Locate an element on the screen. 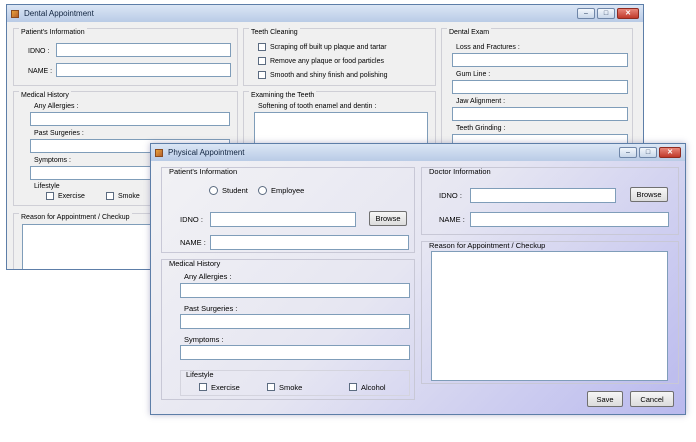 This screenshot has height=442, width=696. dental-title-bar: Dental Appointment – □ ✕ is located at coordinates (325, 13).